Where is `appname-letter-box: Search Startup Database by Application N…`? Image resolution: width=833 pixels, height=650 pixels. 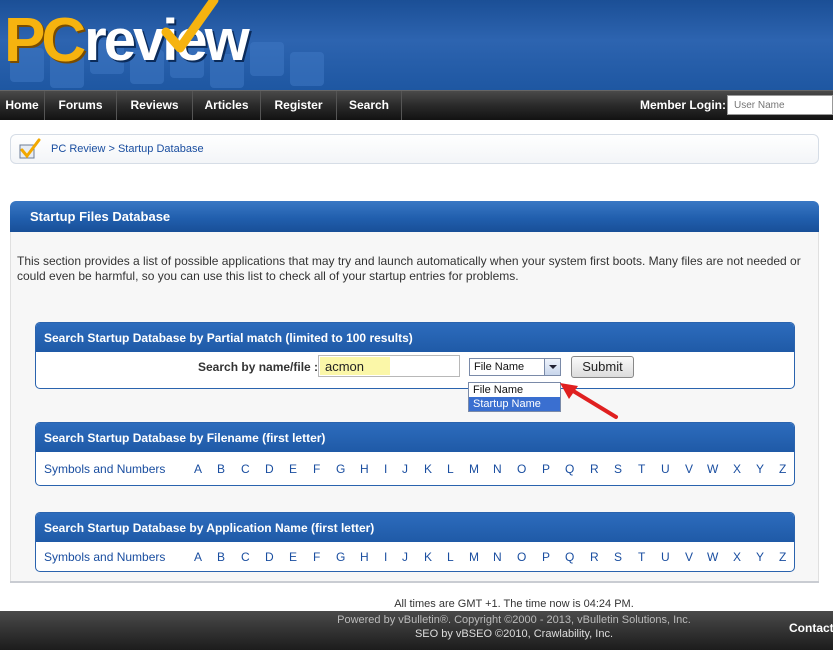 appname-letter-box: Search Startup Database by Application N… is located at coordinates (415, 542).